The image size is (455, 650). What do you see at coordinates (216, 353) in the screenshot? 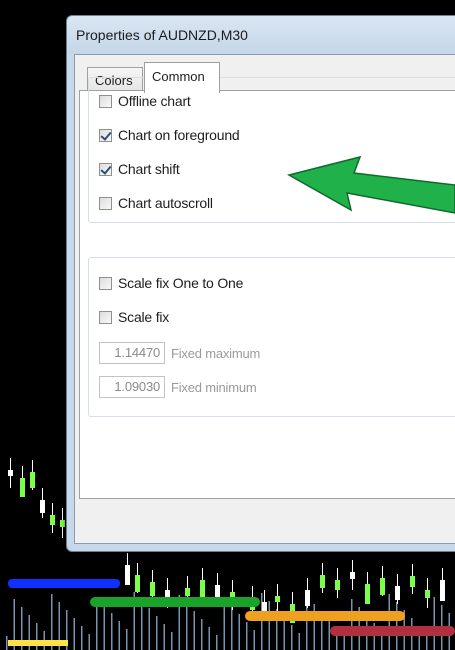
I see `fixed-maximum-label: Fixed maximum` at bounding box center [216, 353].